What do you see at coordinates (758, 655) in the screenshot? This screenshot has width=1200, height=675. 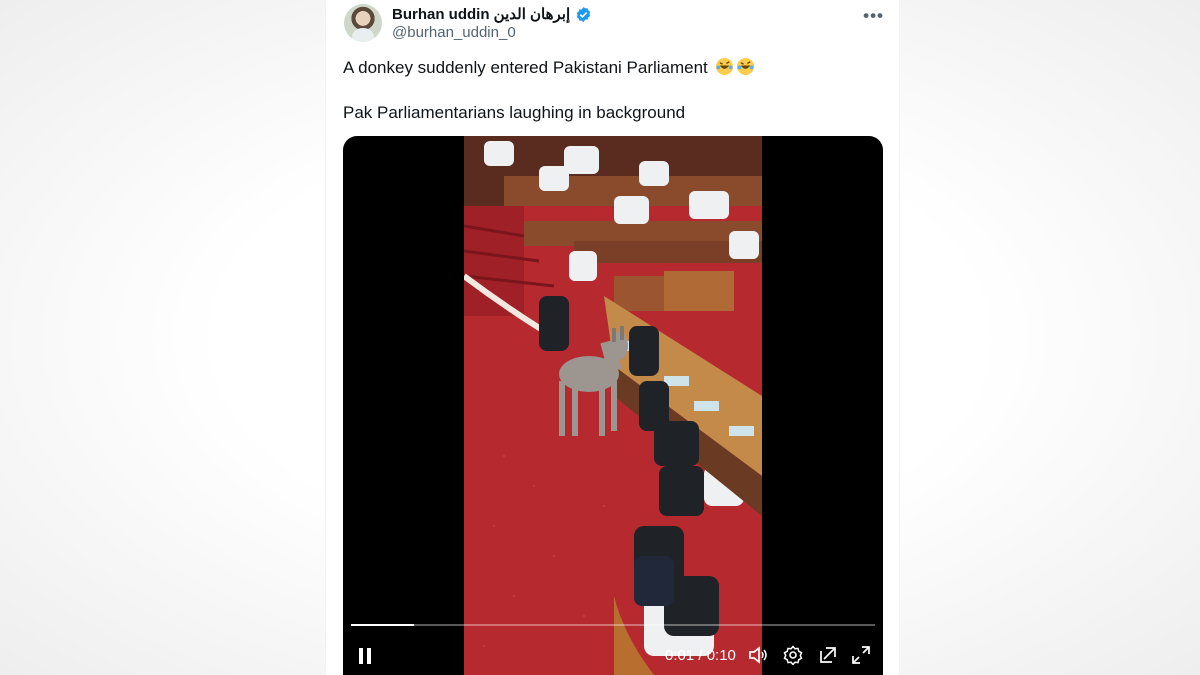 I see `volume-icon` at bounding box center [758, 655].